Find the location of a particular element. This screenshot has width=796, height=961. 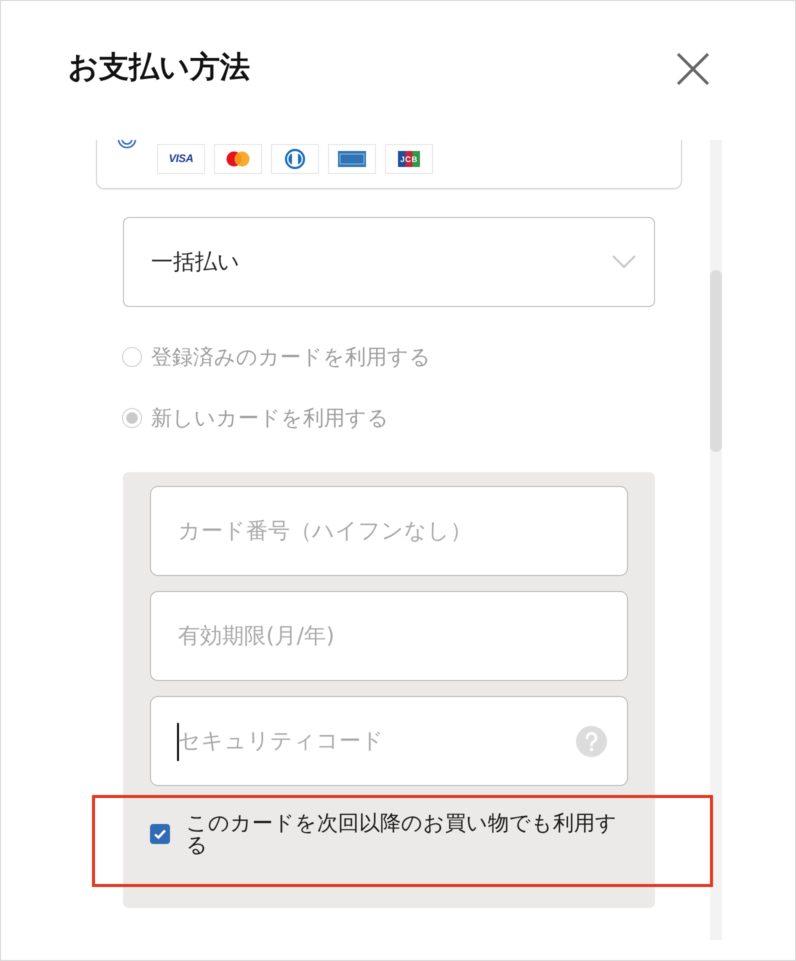

checkmark-icon is located at coordinates (160, 834).